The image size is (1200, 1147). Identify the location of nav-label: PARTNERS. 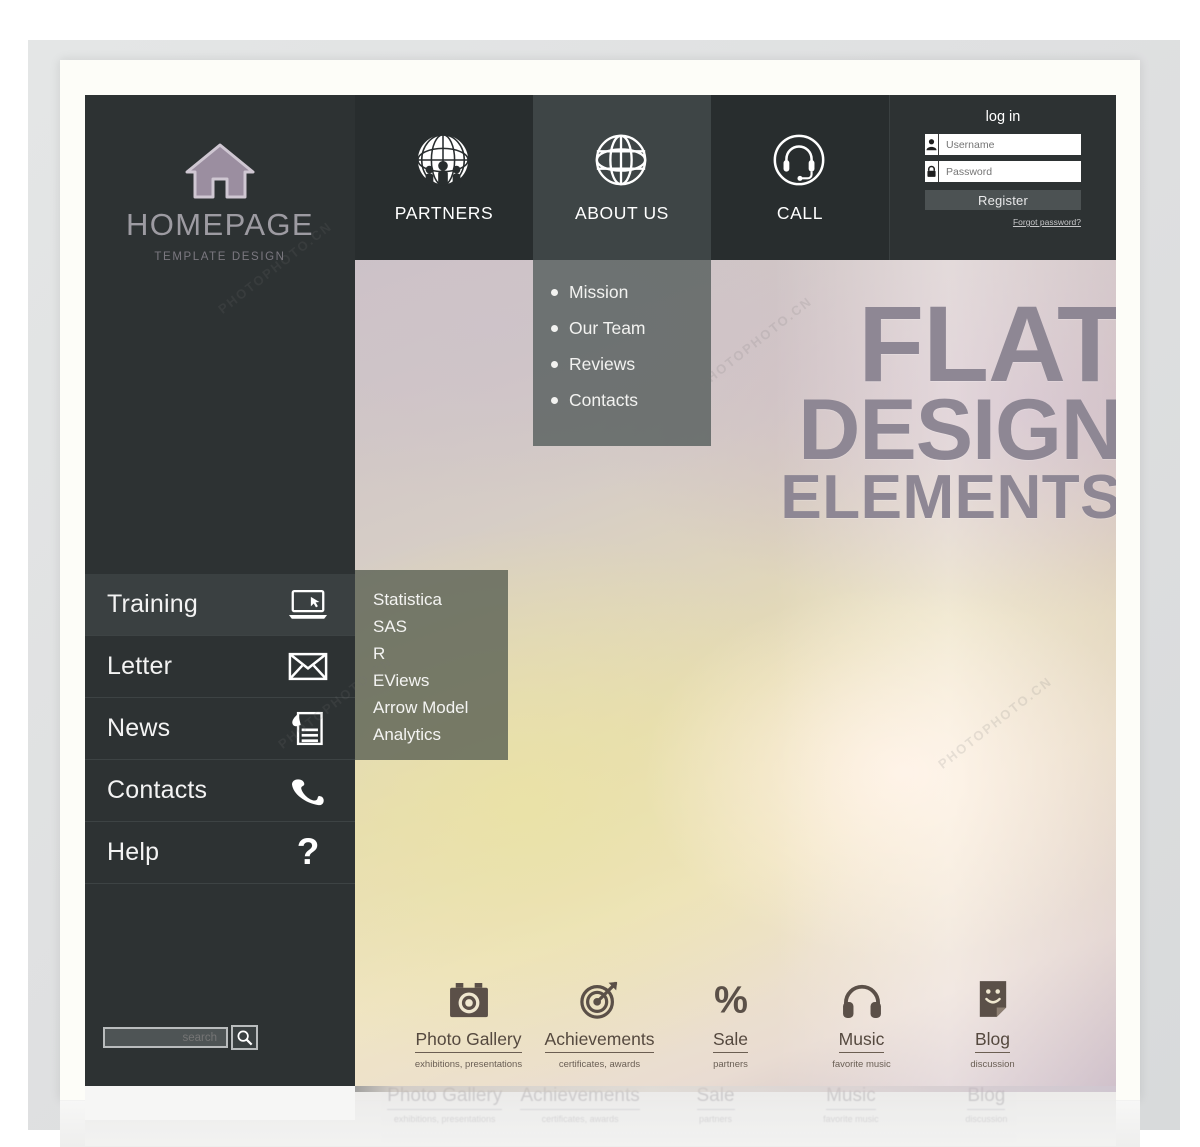
(444, 213).